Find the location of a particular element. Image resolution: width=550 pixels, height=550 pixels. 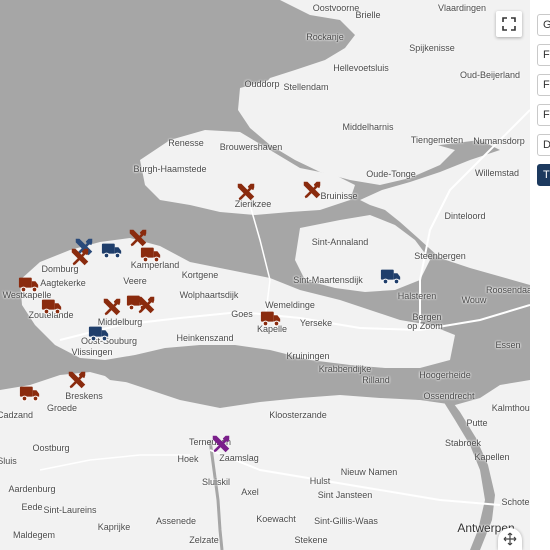

place-label: Brouwershaven is located at coordinates (251, 147).